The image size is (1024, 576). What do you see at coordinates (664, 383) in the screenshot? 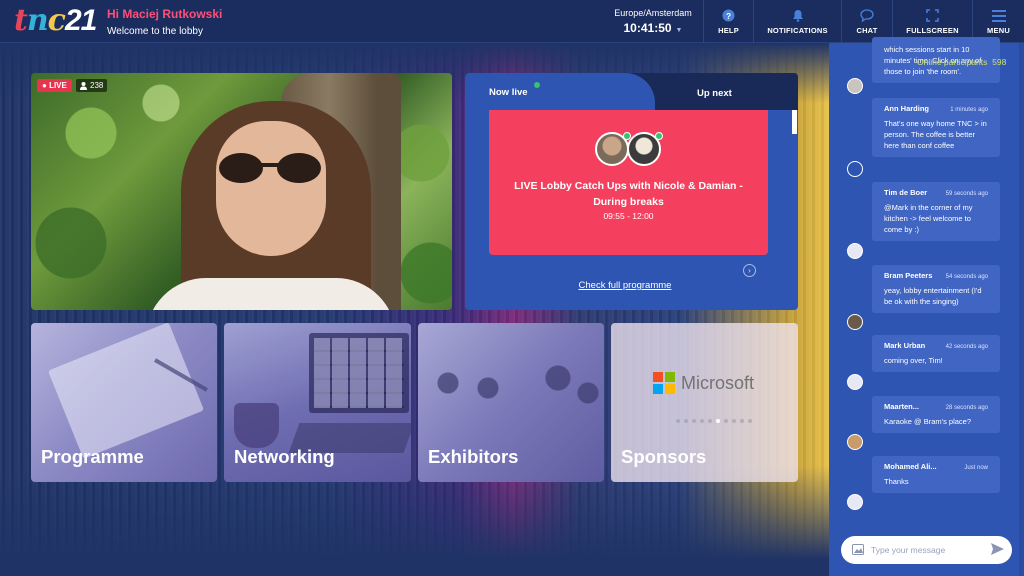
I see `microsoft-squares-icon` at bounding box center [664, 383].